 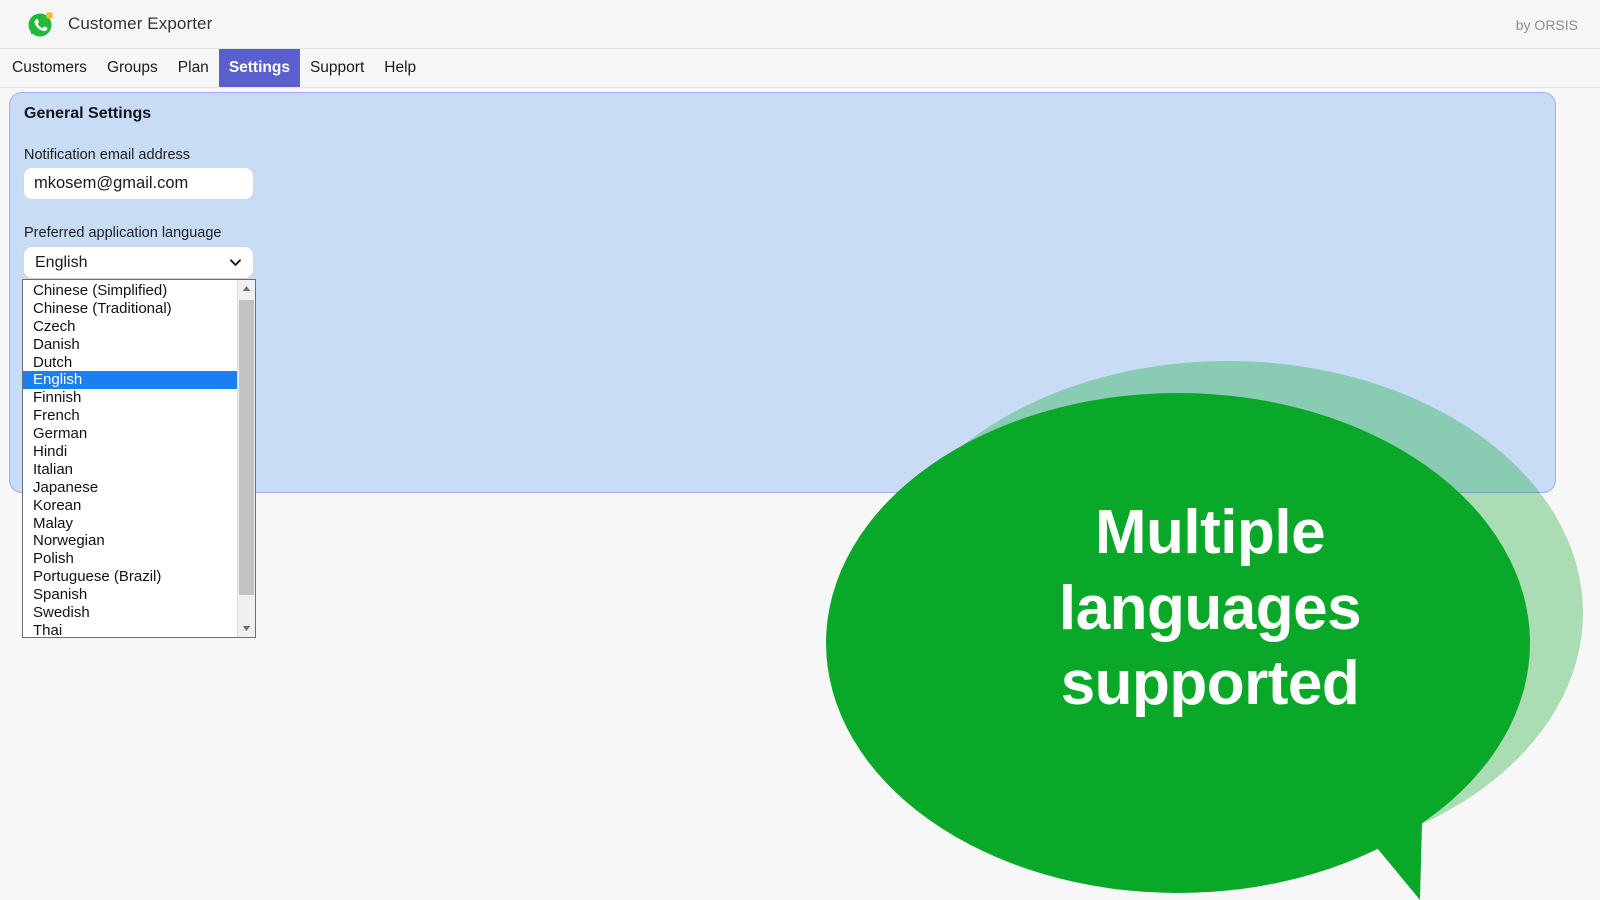 I want to click on dropdown-option: Korean, so click(x=130, y=506).